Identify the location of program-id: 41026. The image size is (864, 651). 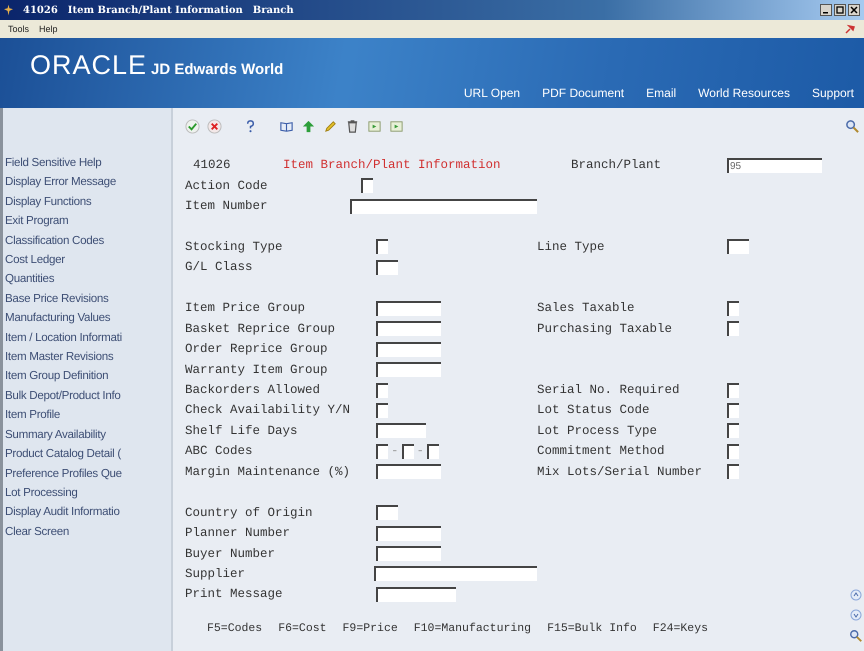
(212, 165).